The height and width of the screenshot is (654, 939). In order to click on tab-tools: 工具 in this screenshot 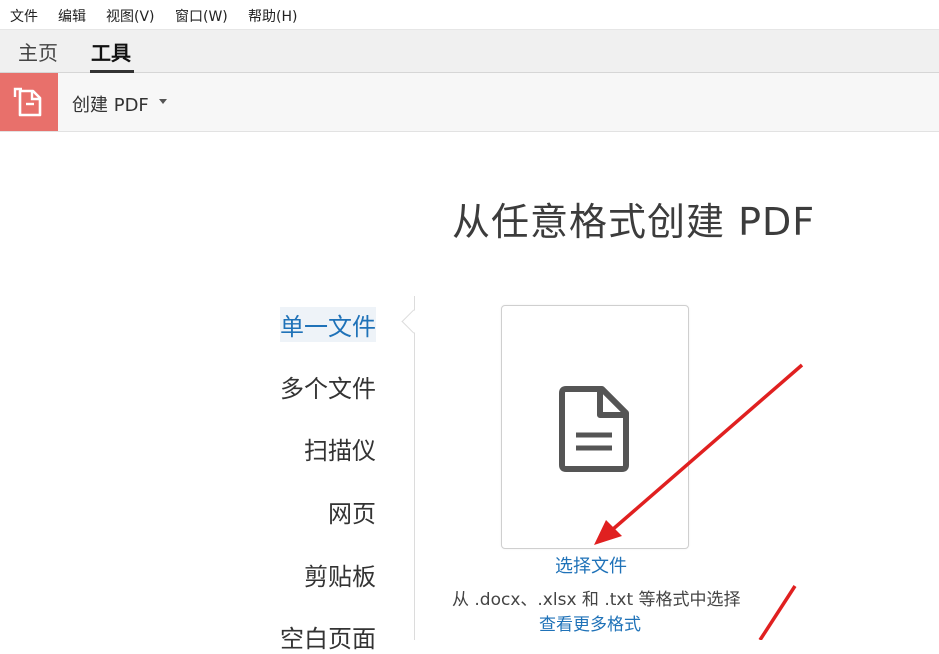, I will do `click(111, 51)`.